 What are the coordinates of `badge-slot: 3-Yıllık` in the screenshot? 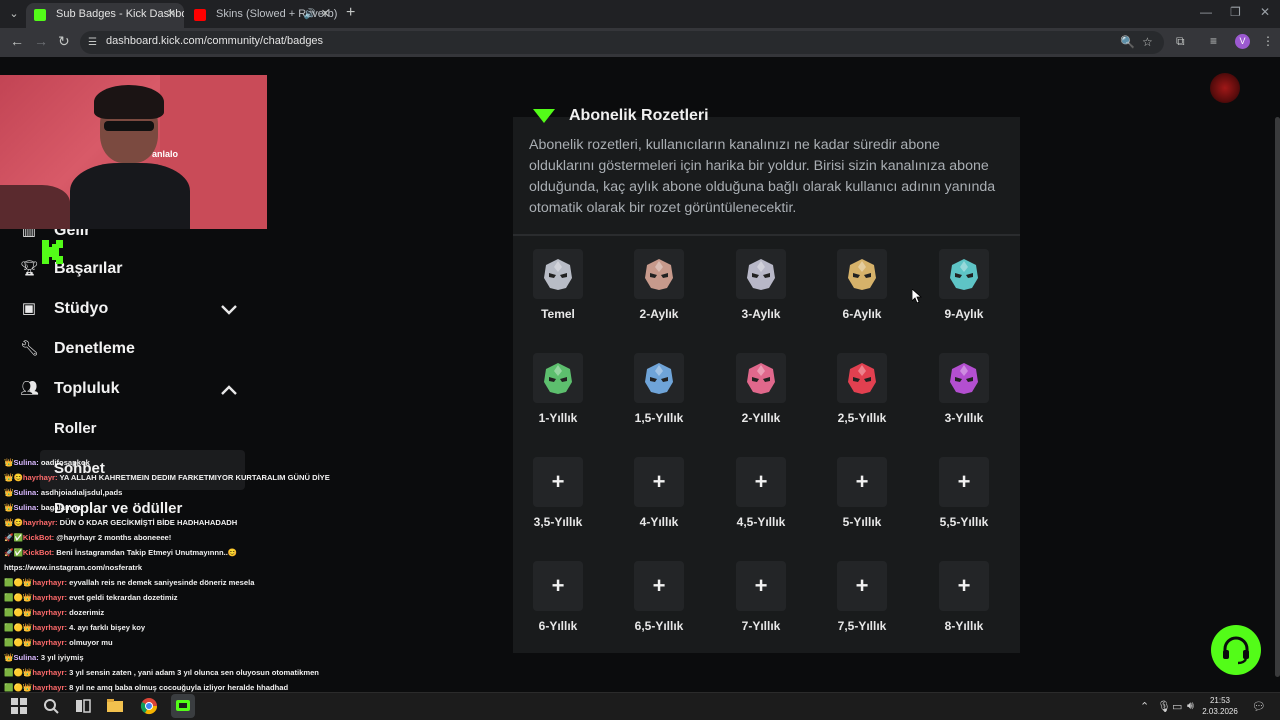 It's located at (964, 393).